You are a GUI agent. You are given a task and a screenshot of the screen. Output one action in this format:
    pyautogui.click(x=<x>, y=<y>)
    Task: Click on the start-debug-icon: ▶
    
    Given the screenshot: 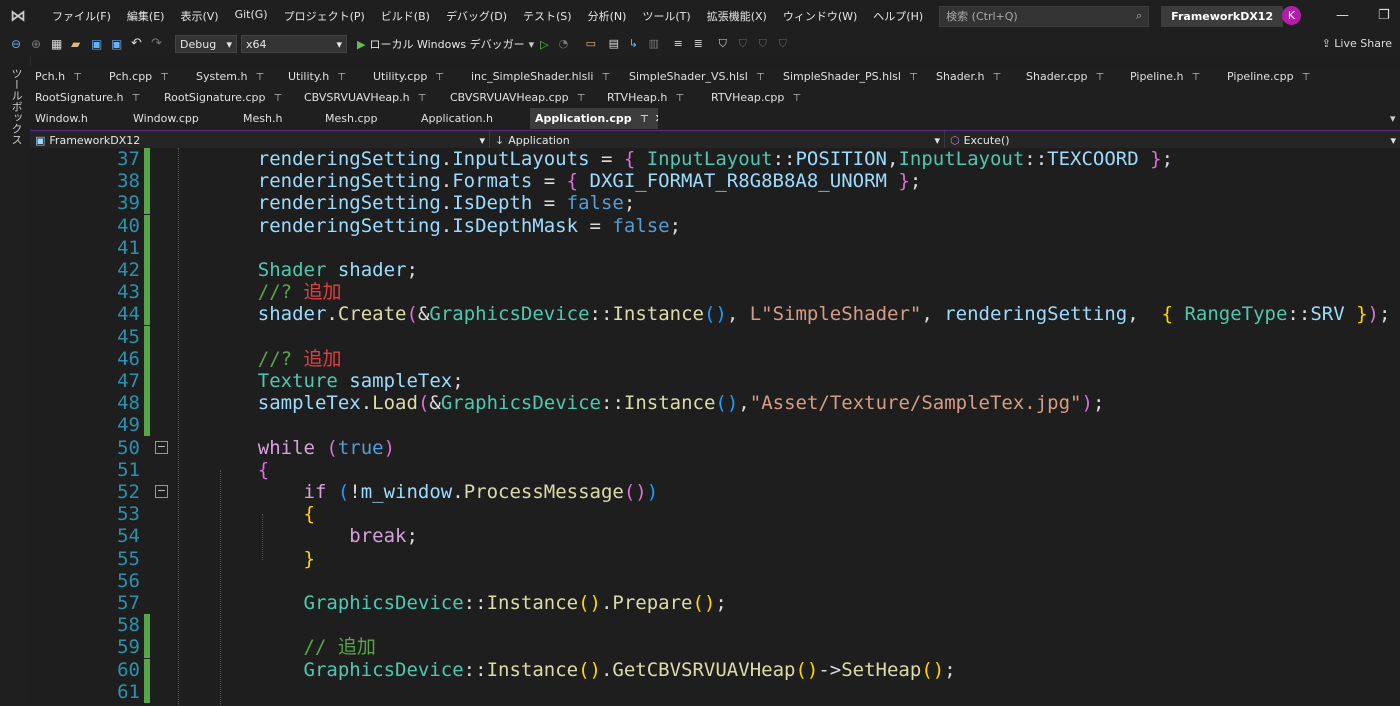 What is the action you would take?
    pyautogui.click(x=361, y=44)
    